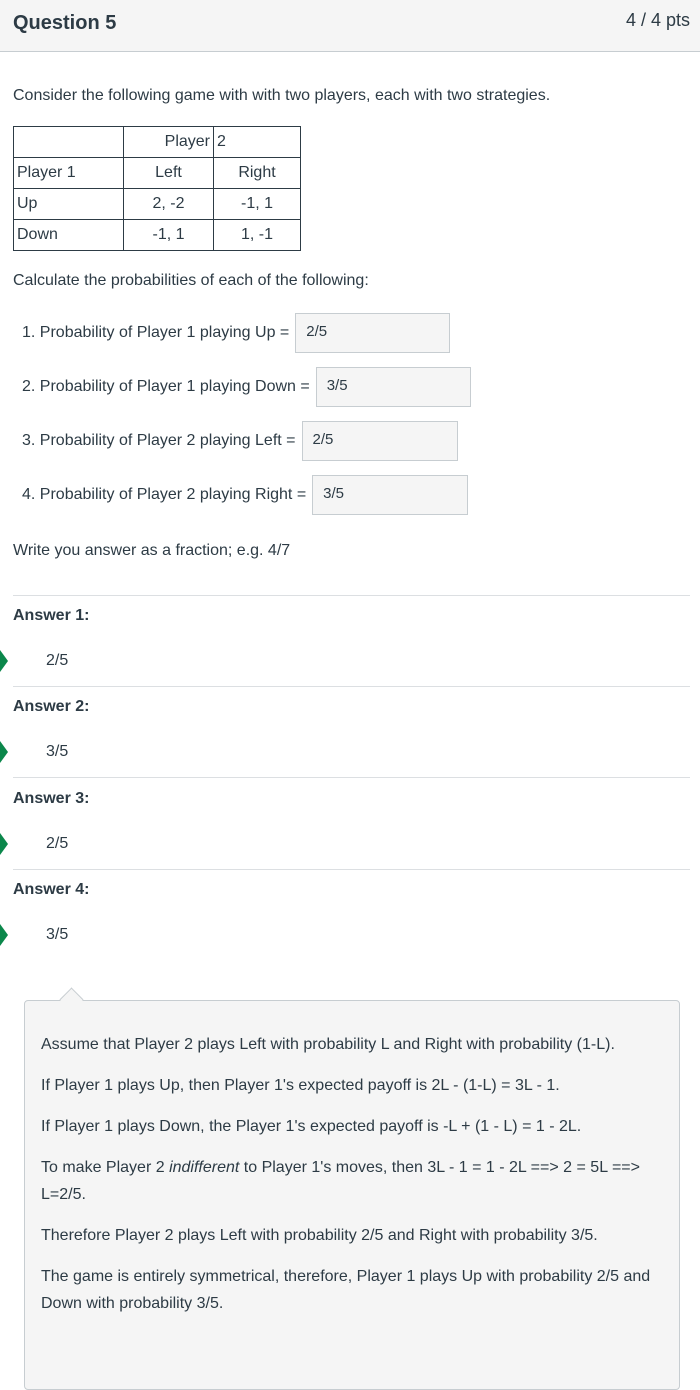 The image size is (700, 1390). I want to click on table-cell: 2, -2, so click(168, 204).